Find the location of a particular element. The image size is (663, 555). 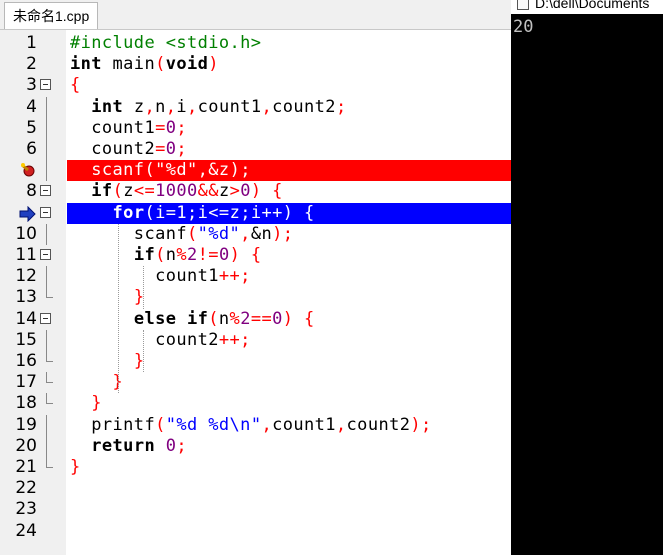

console-output: 20 is located at coordinates (523, 27).